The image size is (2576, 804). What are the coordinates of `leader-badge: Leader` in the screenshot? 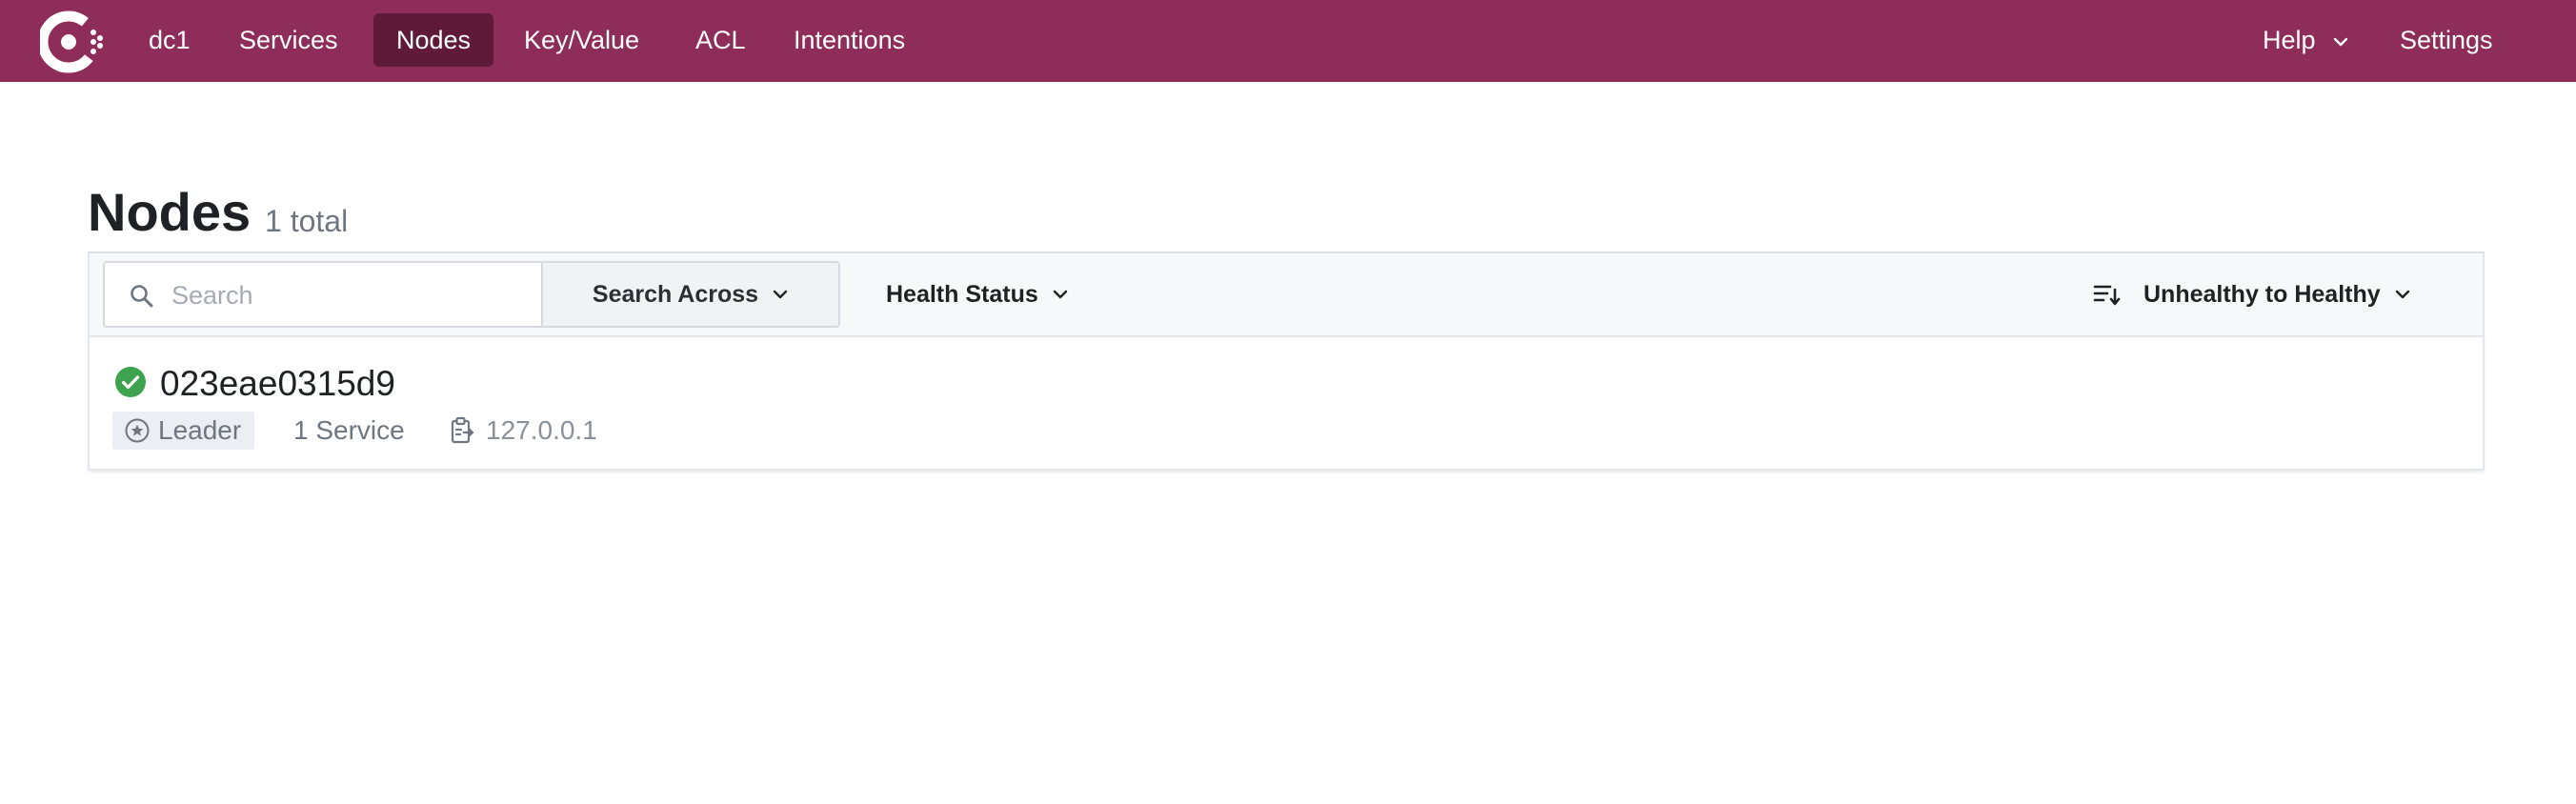 It's located at (183, 431).